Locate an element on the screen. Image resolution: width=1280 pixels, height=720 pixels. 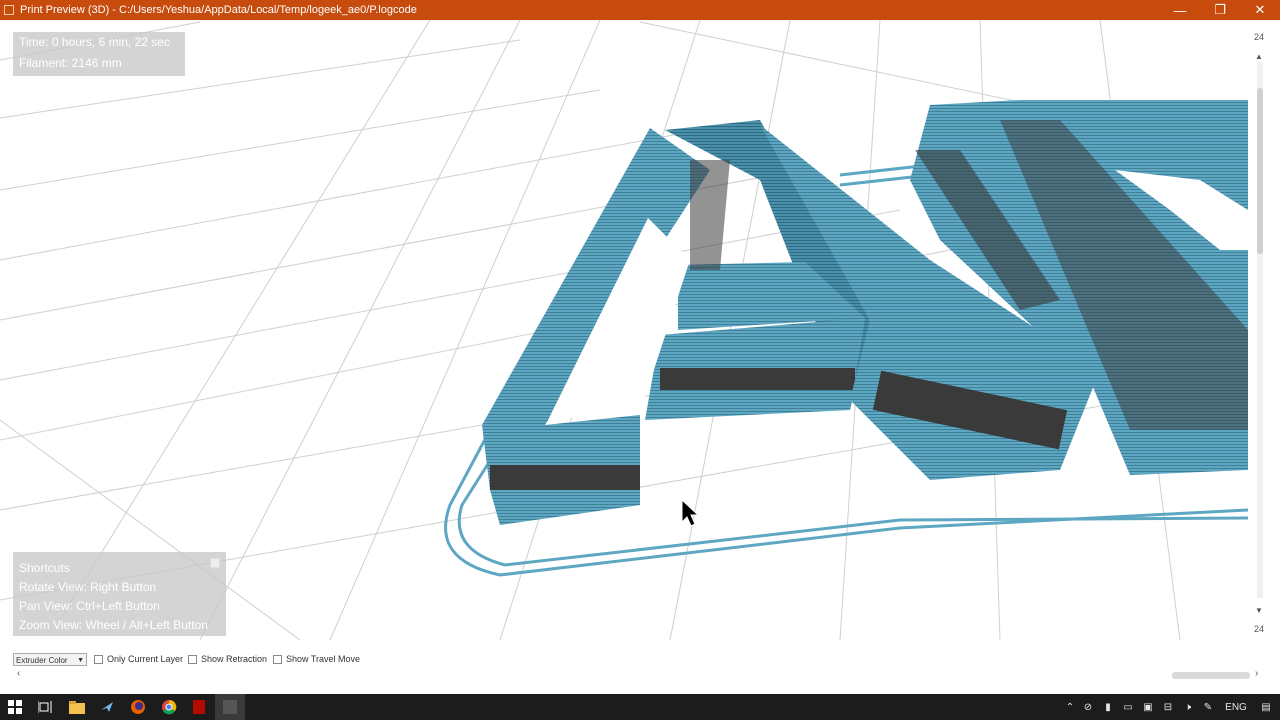
scroll-right-icon: › is located at coordinates (1256, 673).